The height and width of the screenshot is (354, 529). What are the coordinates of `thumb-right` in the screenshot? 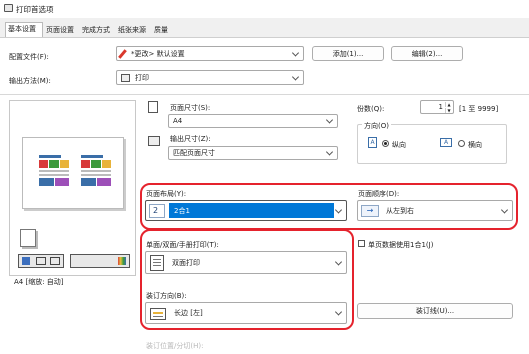 It's located at (96, 173).